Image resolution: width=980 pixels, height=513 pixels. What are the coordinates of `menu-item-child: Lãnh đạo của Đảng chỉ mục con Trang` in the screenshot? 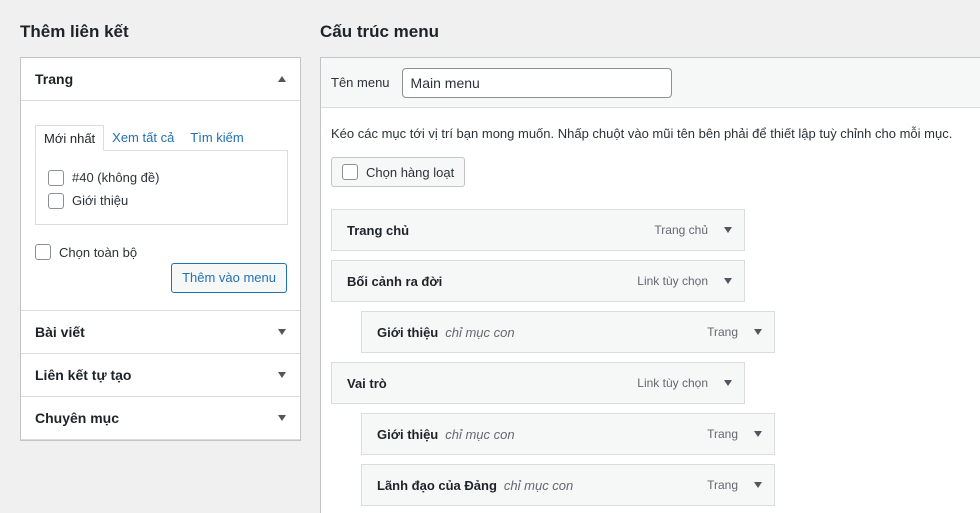 It's located at (568, 485).